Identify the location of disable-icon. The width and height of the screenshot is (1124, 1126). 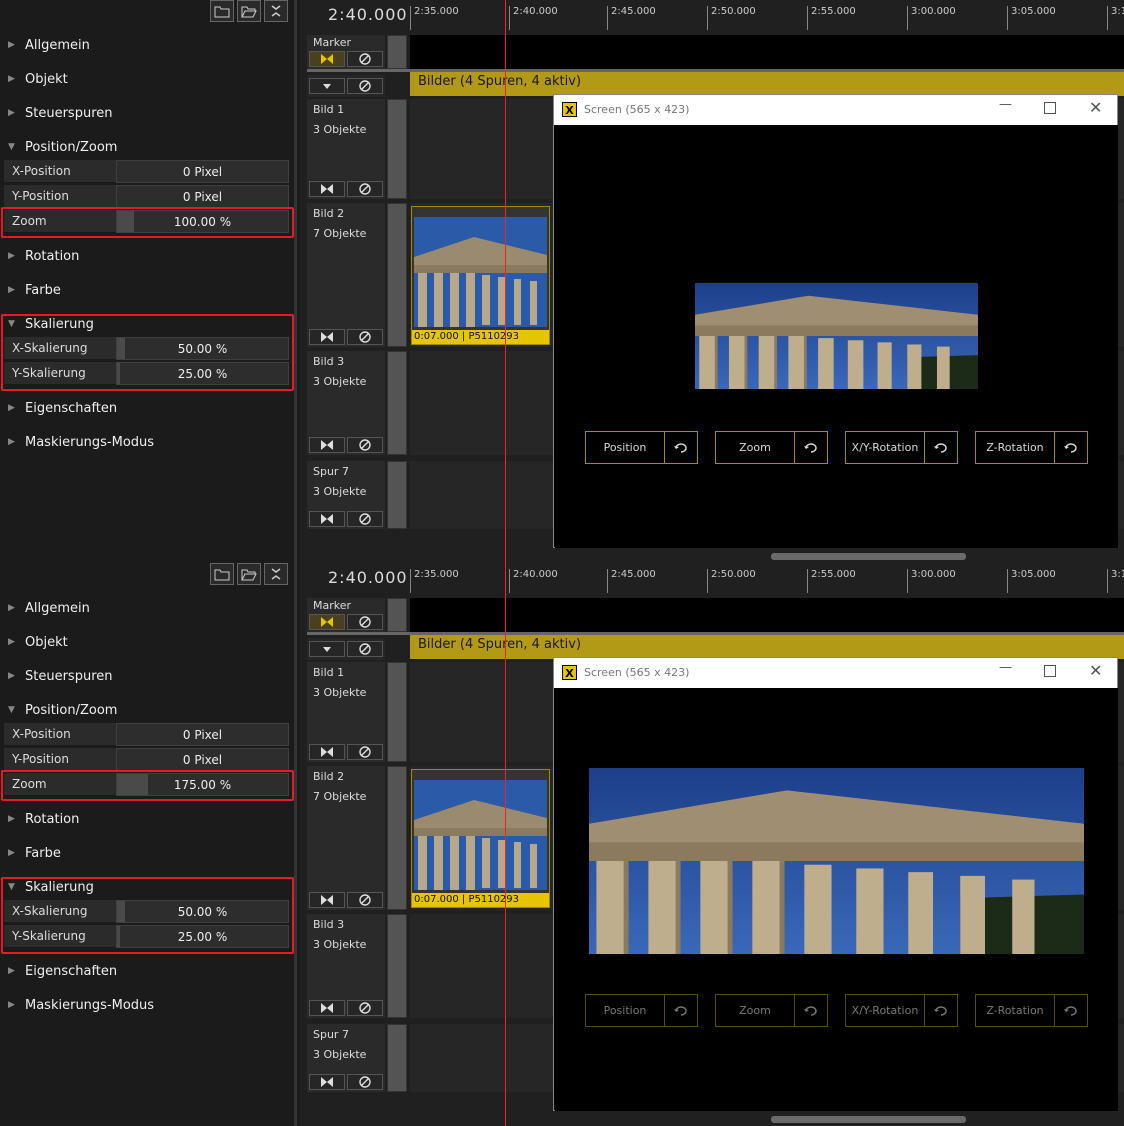
(365, 900).